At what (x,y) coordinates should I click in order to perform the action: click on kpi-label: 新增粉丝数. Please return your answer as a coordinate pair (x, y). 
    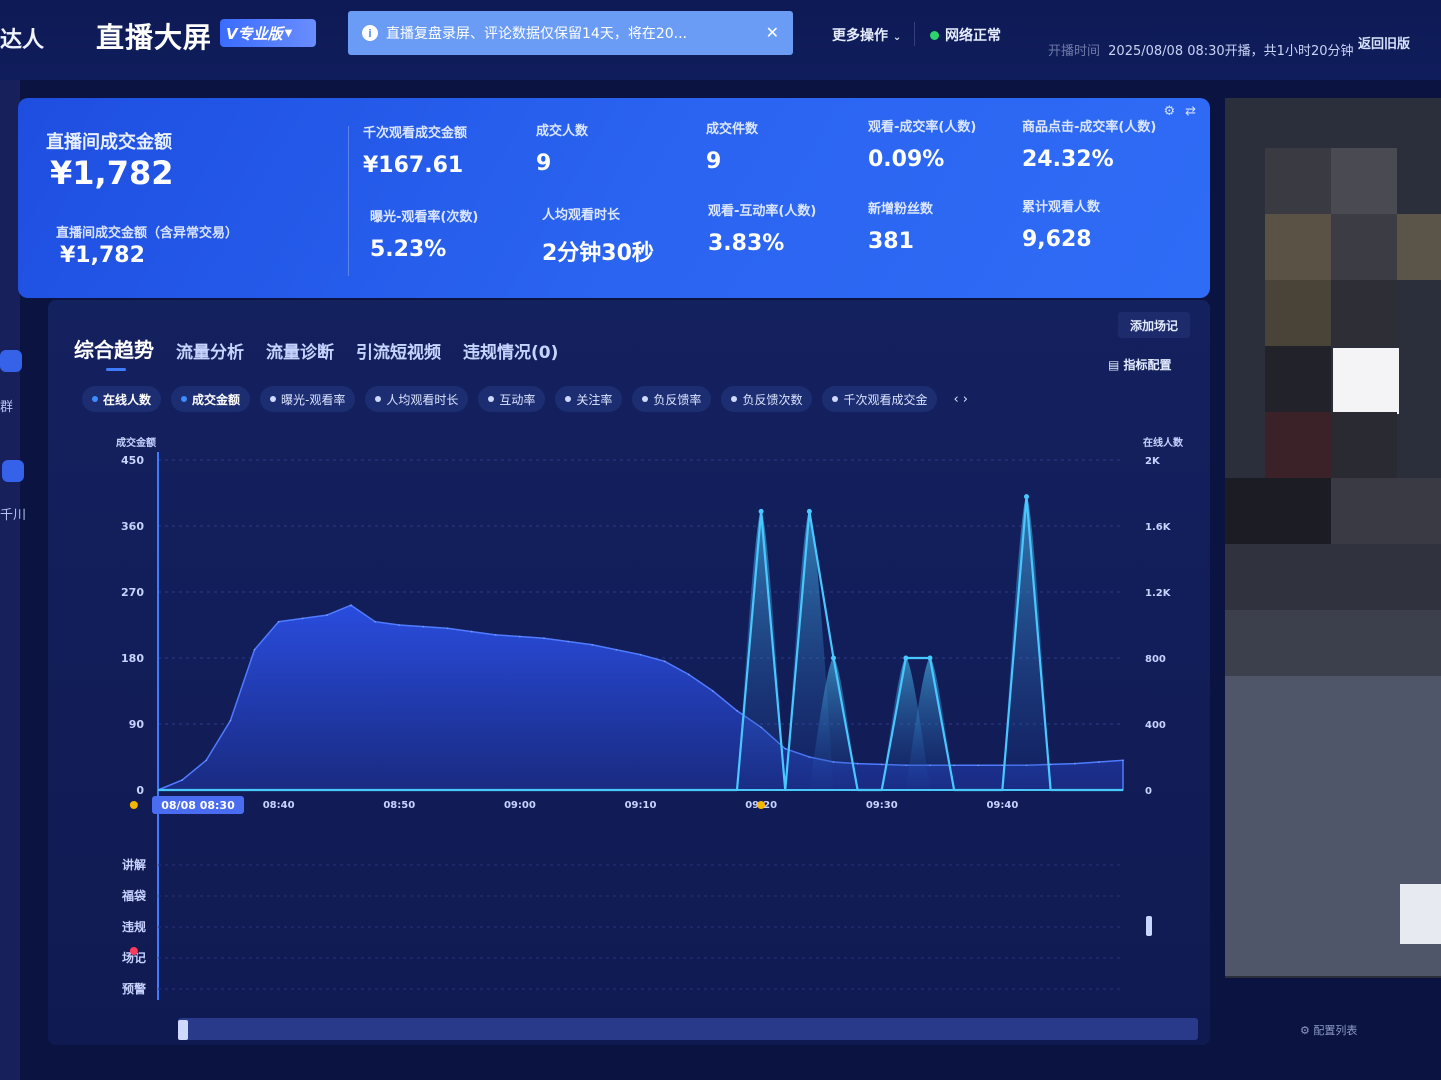
    Looking at the image, I should click on (901, 209).